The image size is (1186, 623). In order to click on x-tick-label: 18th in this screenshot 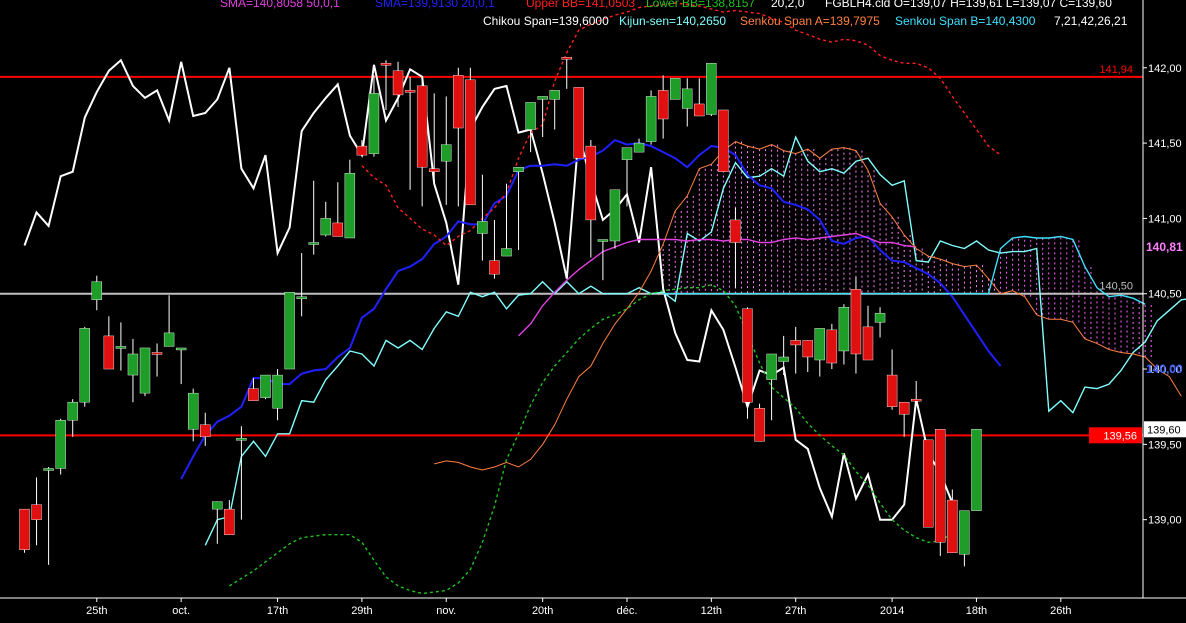, I will do `click(976, 611)`.